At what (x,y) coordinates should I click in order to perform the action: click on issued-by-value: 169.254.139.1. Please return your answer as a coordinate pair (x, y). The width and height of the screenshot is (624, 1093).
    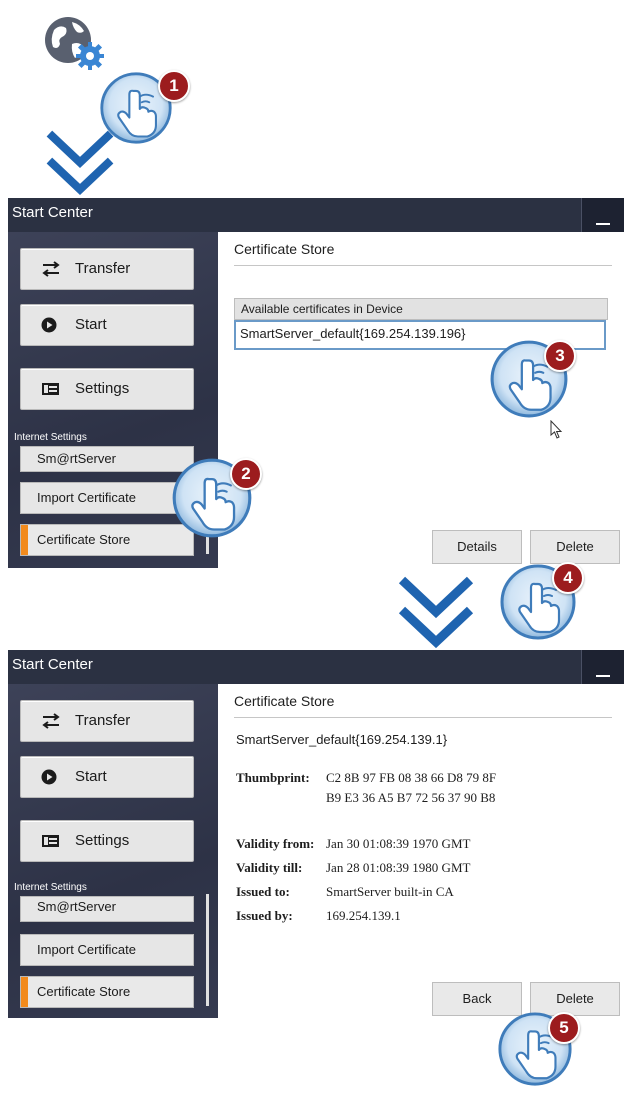
    Looking at the image, I should click on (363, 915).